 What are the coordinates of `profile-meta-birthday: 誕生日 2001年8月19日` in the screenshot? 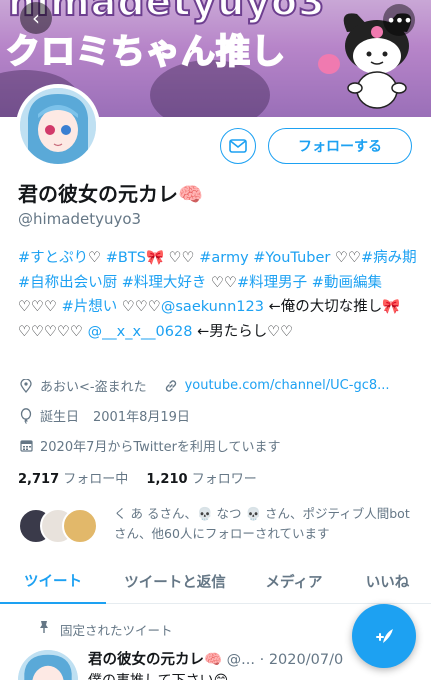 It's located at (104, 415).